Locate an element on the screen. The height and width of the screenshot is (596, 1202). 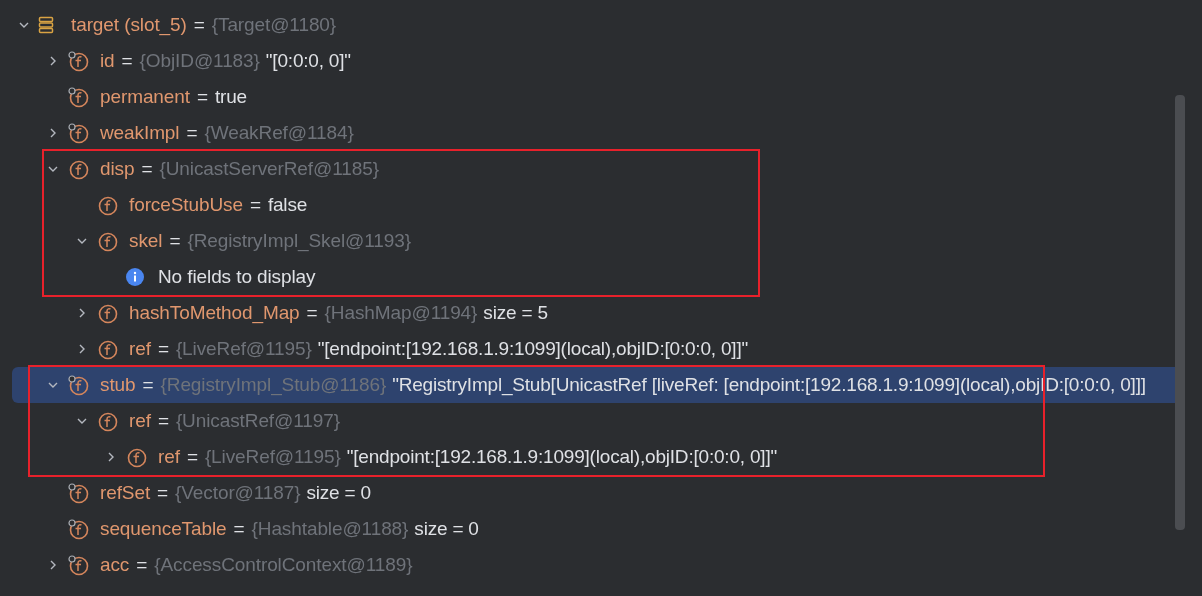
variable-name: weakImpl is located at coordinates (140, 132).